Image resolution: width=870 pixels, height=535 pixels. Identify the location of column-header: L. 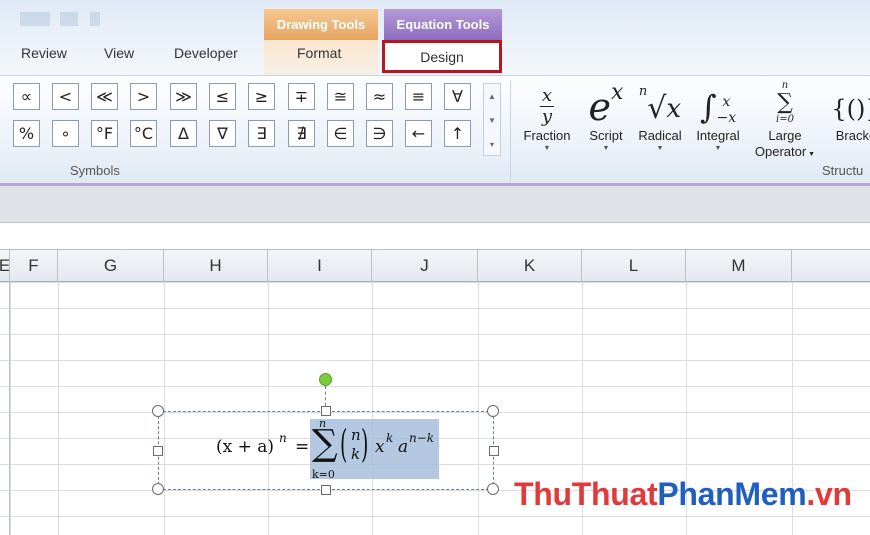
(634, 266).